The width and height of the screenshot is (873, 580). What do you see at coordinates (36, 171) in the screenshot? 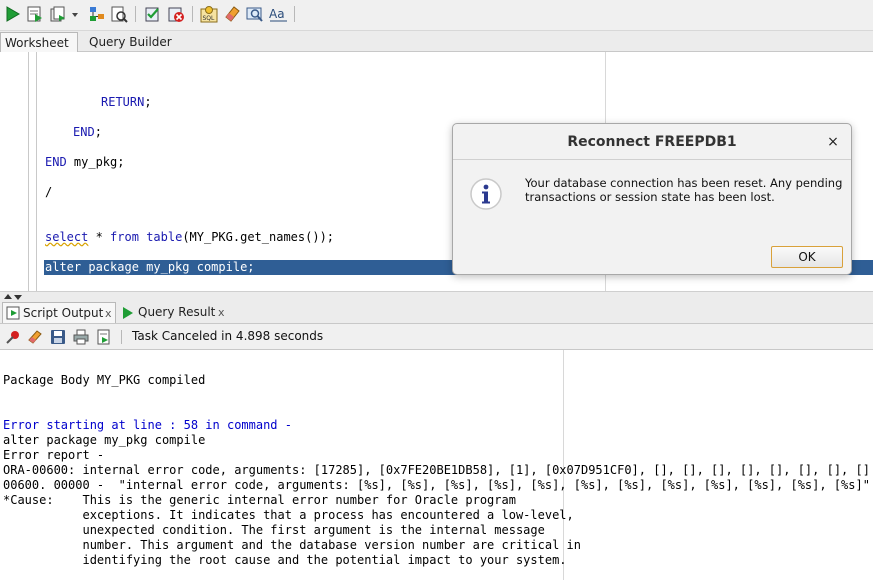
I see `fold-divider` at bounding box center [36, 171].